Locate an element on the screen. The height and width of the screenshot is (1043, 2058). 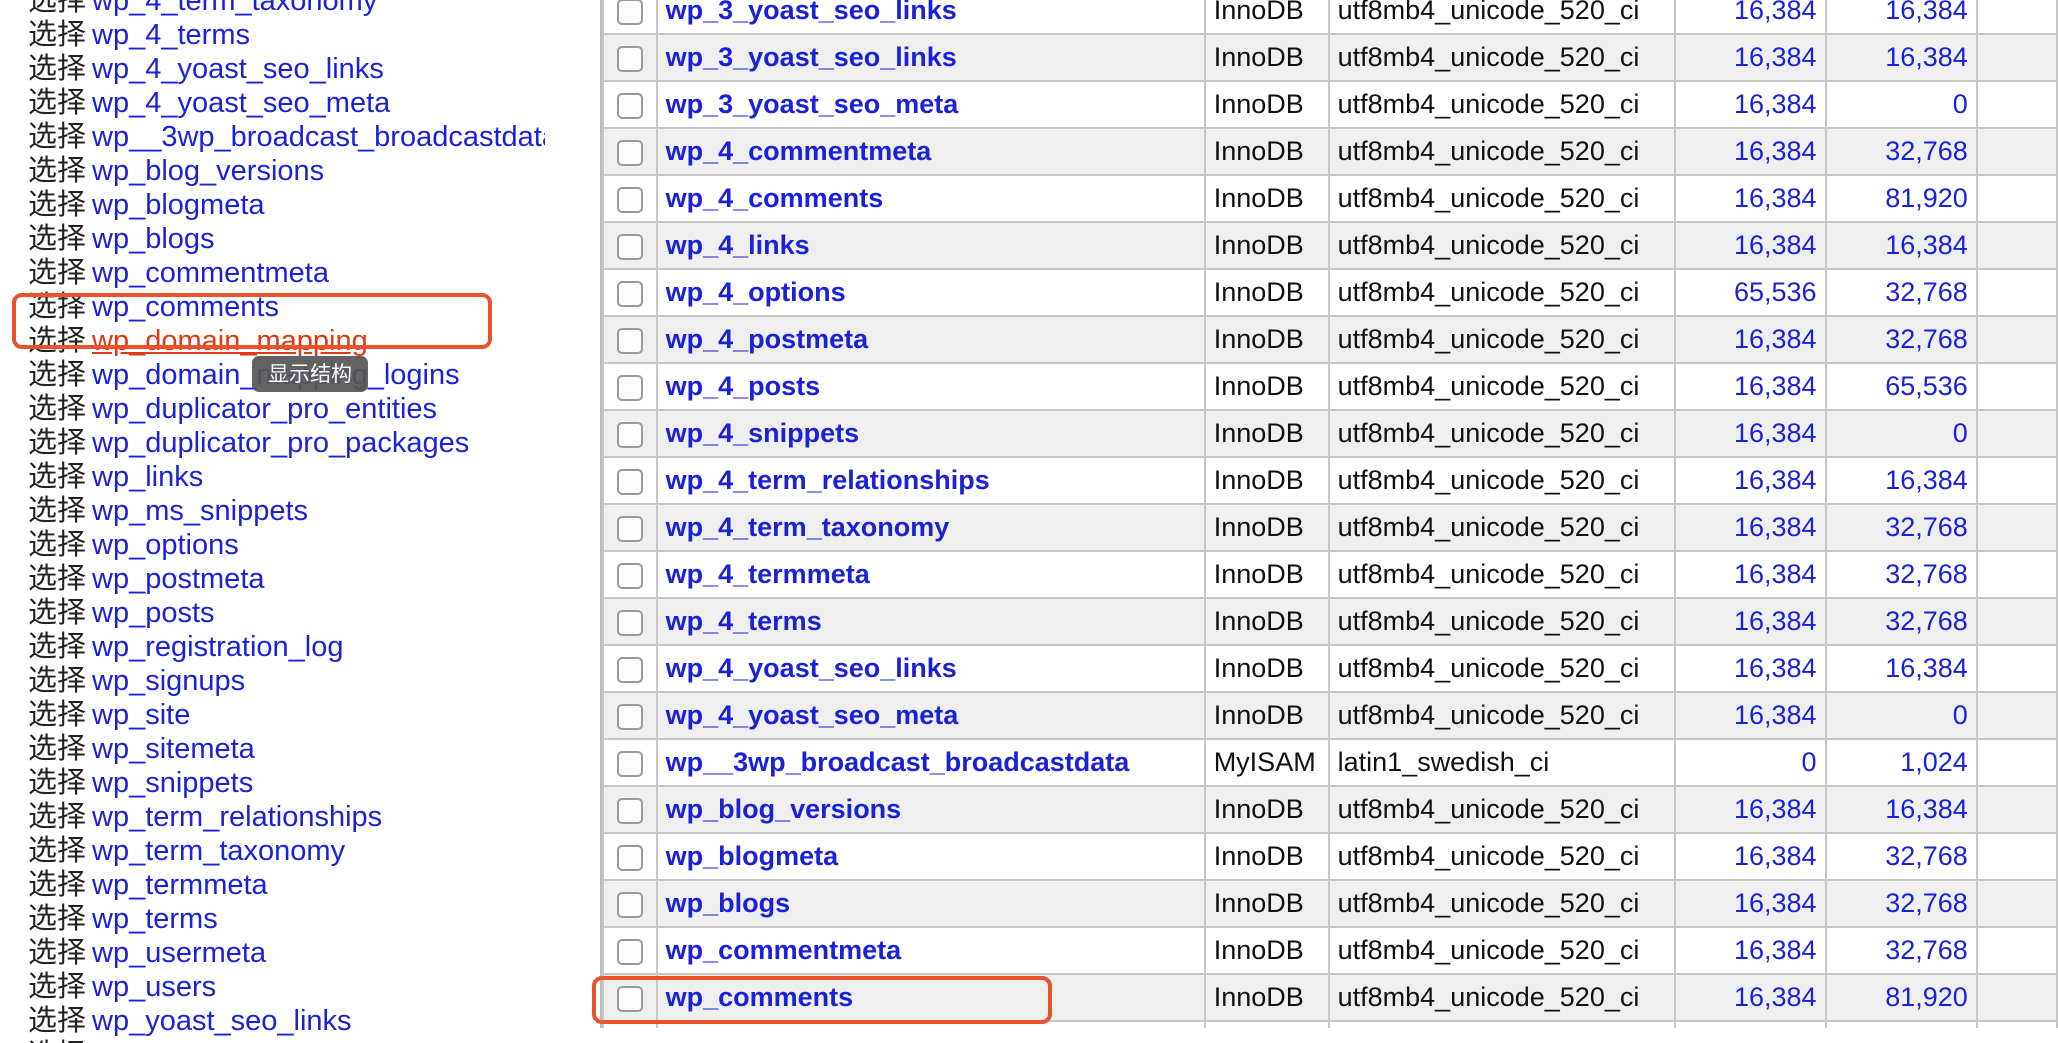
table-name-link: wp_signups is located at coordinates (168, 681).